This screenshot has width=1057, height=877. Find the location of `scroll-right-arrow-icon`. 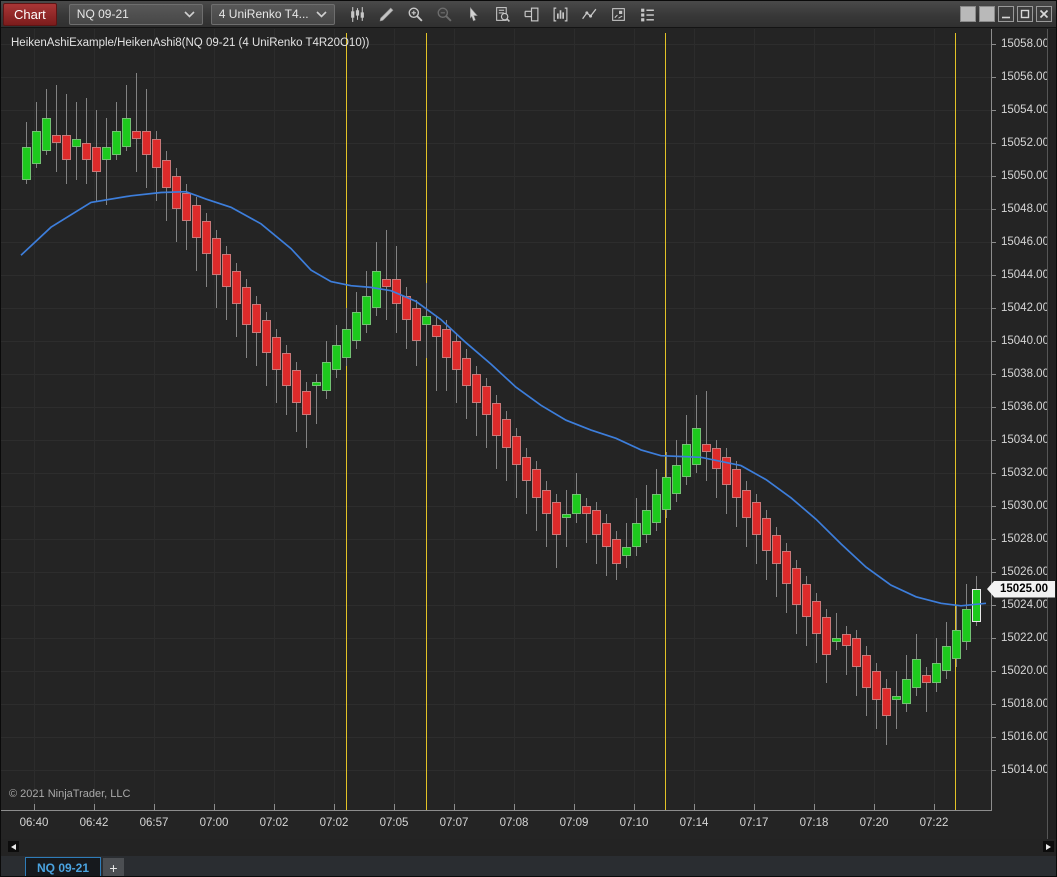

scroll-right-arrow-icon is located at coordinates (1048, 846).